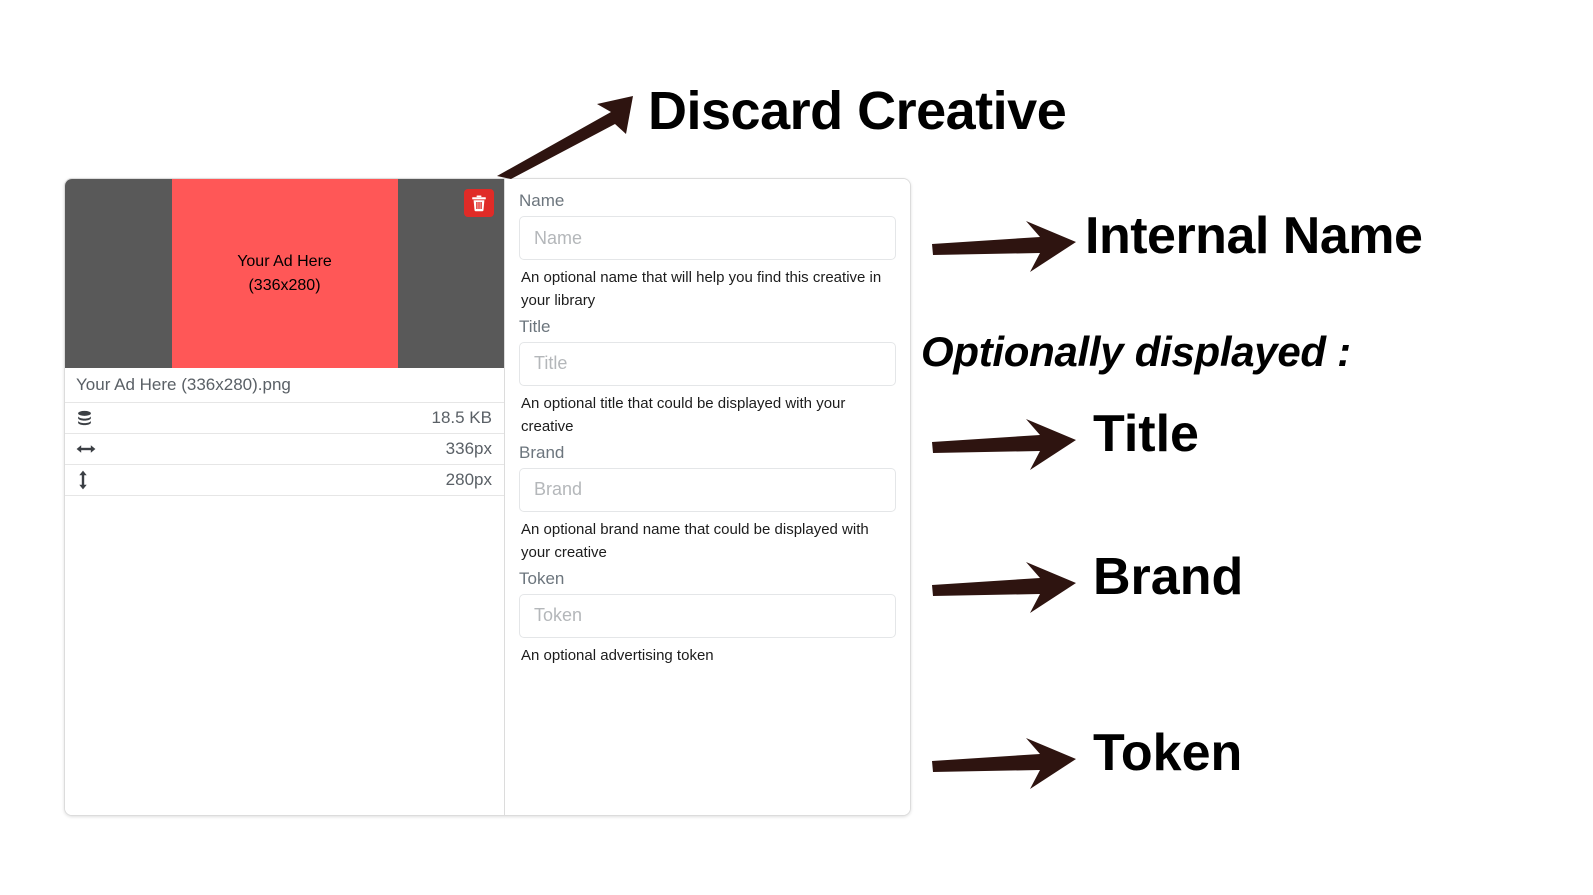 This screenshot has width=1593, height=895. Describe the element at coordinates (1004, 246) in the screenshot. I see `arrow-to-name-field` at that location.